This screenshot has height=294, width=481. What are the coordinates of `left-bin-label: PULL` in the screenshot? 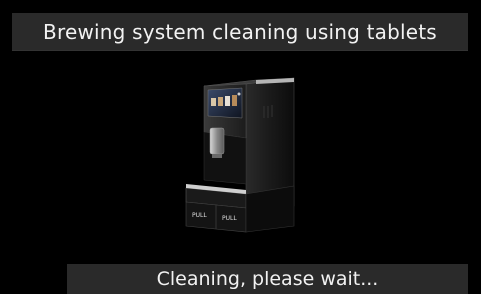 It's located at (199, 215).